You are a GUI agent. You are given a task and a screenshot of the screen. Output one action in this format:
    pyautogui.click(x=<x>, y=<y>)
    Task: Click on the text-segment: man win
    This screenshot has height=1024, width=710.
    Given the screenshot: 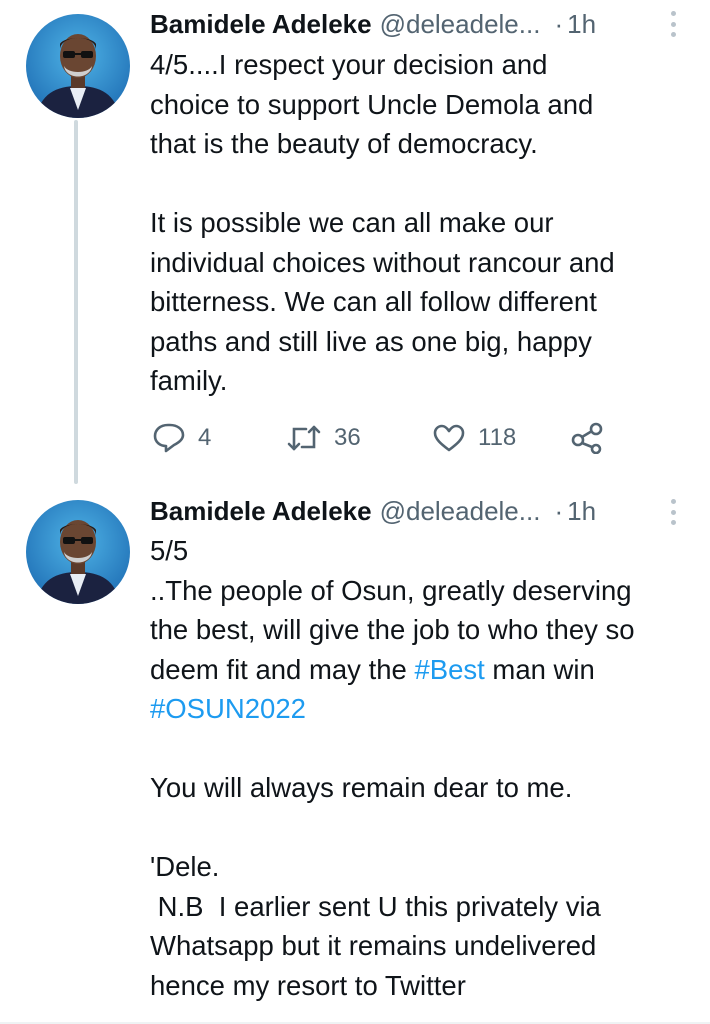 What is the action you would take?
    pyautogui.click(x=539, y=669)
    